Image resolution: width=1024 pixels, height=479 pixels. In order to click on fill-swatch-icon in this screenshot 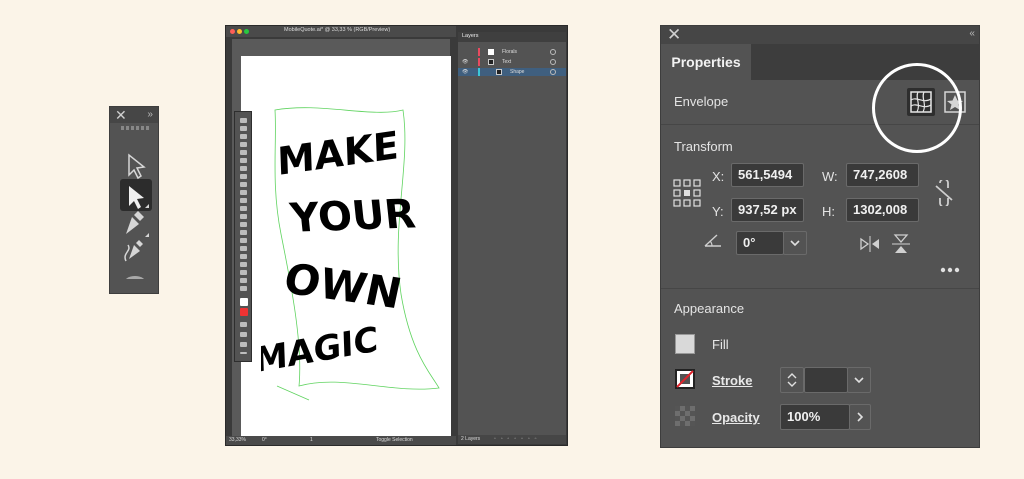, I will do `click(244, 302)`.